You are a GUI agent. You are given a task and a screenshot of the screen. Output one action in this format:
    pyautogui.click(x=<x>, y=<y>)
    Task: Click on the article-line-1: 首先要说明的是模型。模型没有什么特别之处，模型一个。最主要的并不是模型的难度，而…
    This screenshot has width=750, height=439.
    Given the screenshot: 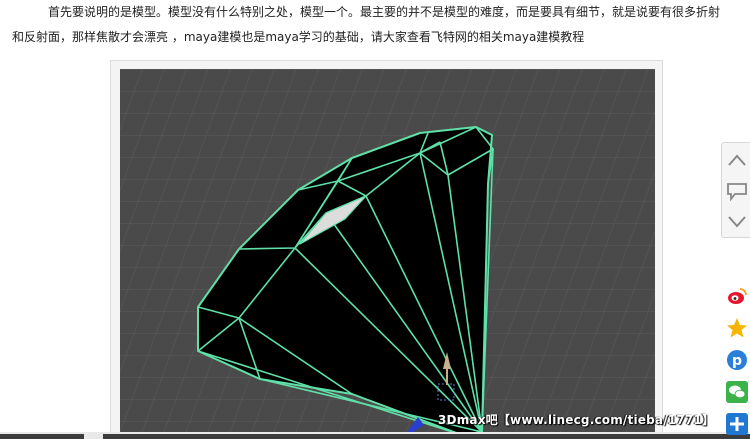 What is the action you would take?
    pyautogui.click(x=384, y=12)
    